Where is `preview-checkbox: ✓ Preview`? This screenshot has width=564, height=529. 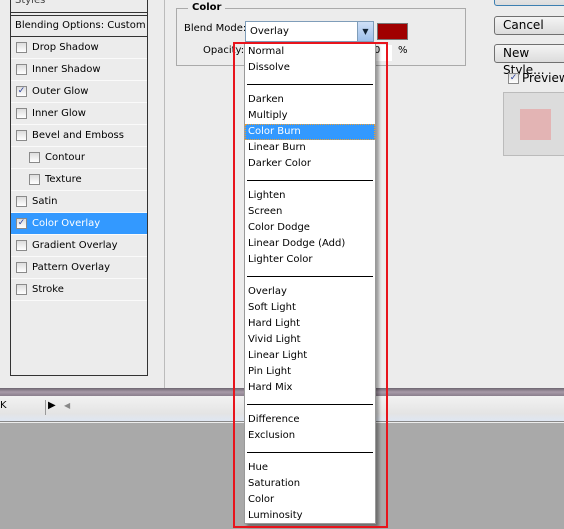 preview-checkbox: ✓ Preview is located at coordinates (536, 78).